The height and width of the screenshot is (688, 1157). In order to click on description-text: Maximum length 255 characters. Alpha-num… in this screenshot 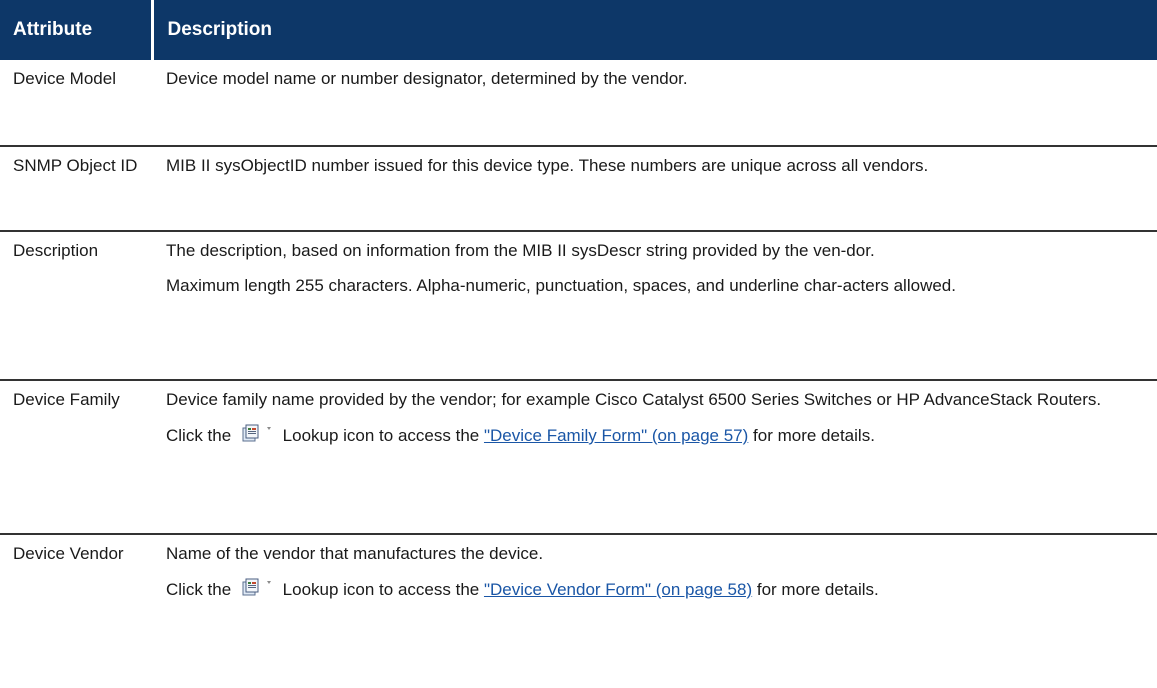, I will do `click(561, 285)`.